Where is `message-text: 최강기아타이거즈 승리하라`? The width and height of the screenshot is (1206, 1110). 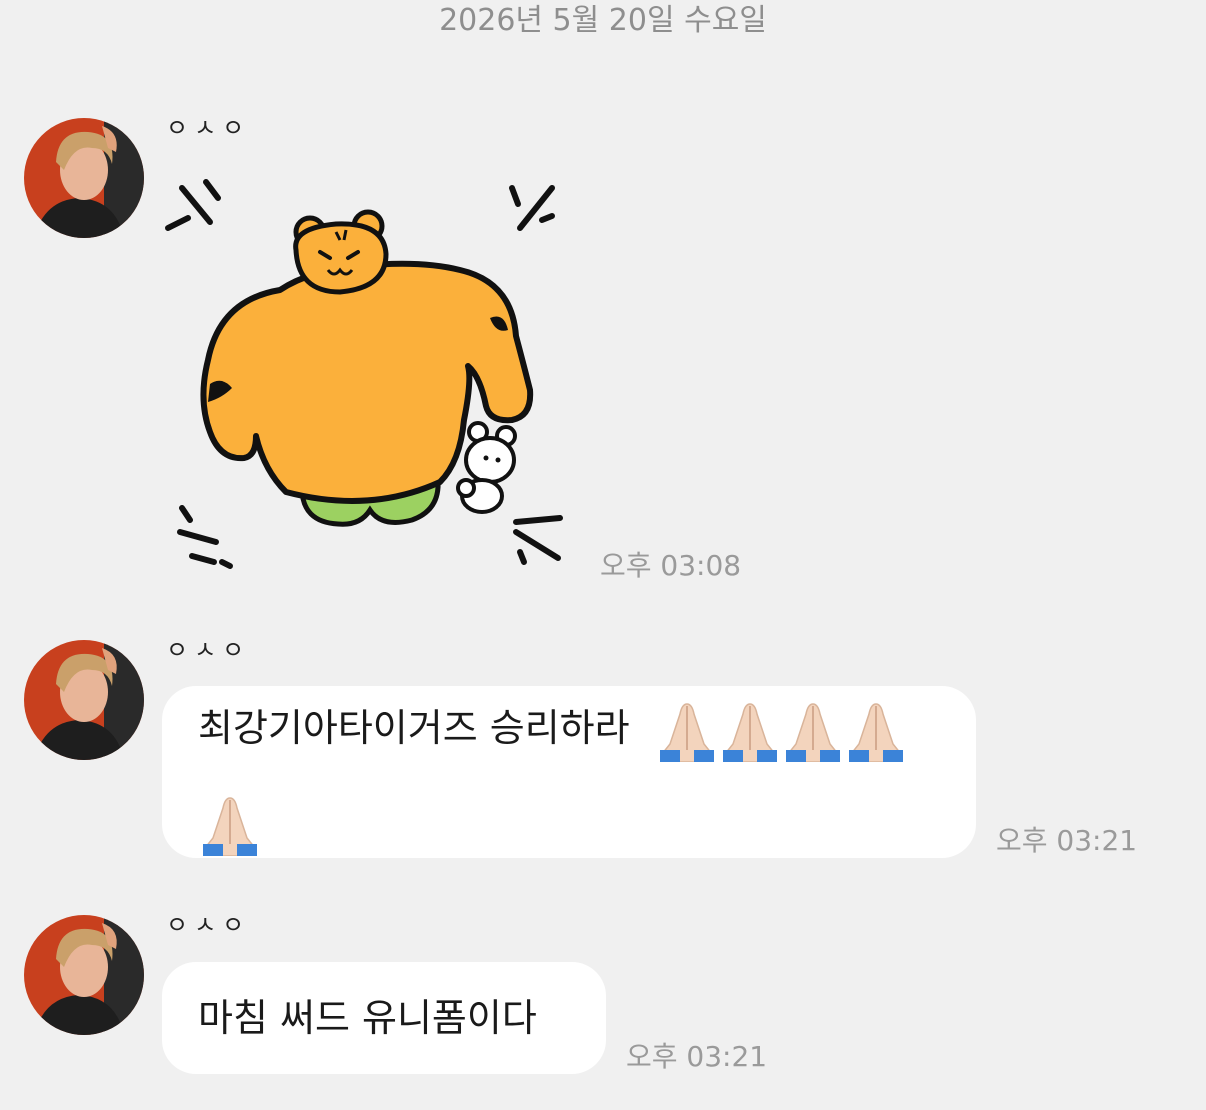 message-text: 최강기아타이거즈 승리하라 is located at coordinates (414, 728).